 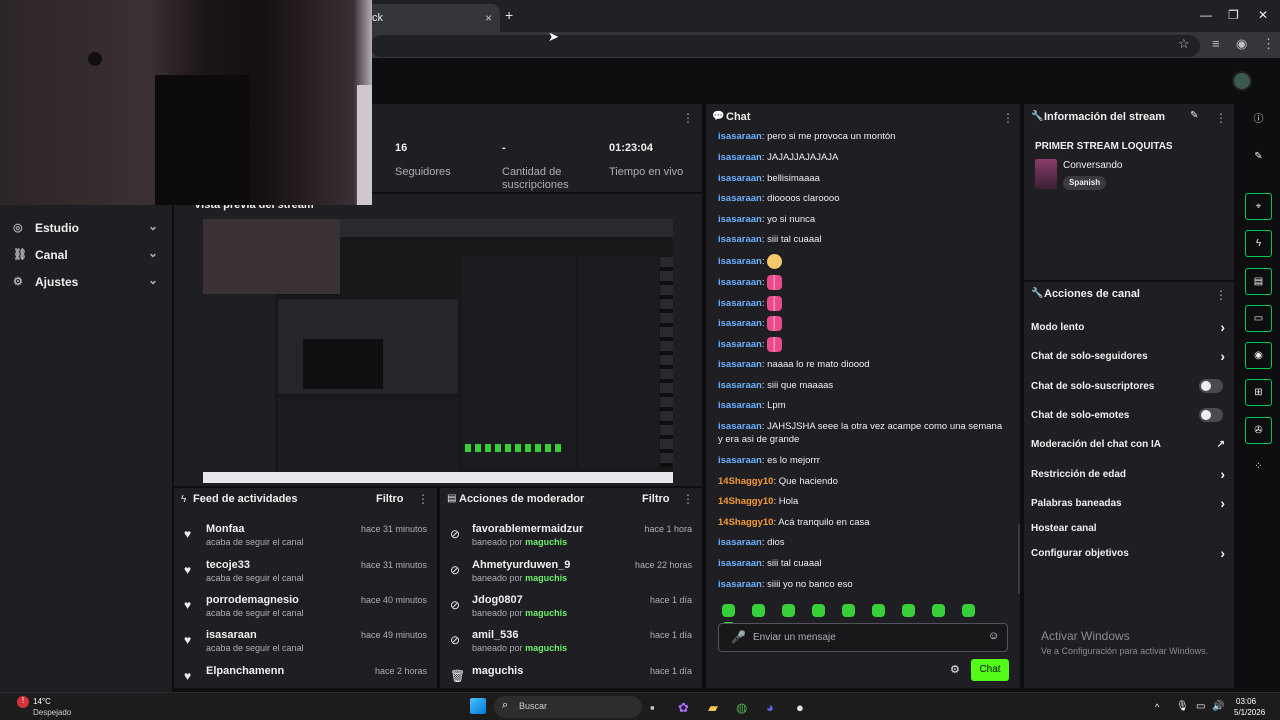 I want to click on taskbar-time: 03:06, so click(x=1246, y=701).